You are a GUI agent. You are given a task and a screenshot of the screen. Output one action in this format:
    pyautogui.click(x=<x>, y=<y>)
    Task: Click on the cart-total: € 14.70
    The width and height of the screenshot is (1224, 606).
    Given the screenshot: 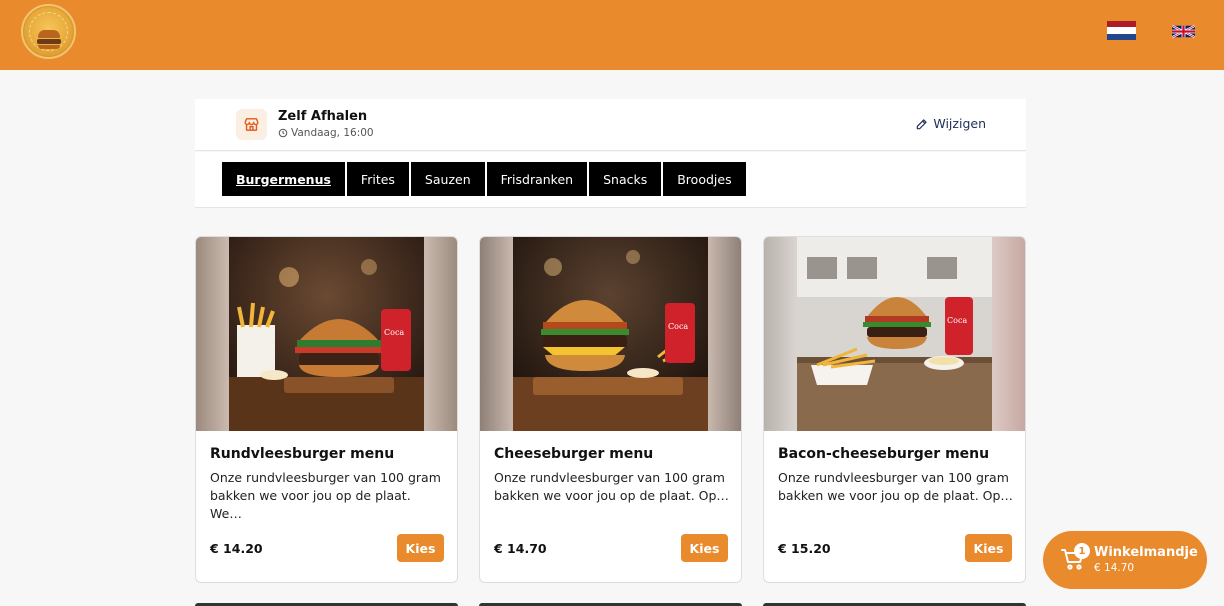 What is the action you would take?
    pyautogui.click(x=1114, y=568)
    